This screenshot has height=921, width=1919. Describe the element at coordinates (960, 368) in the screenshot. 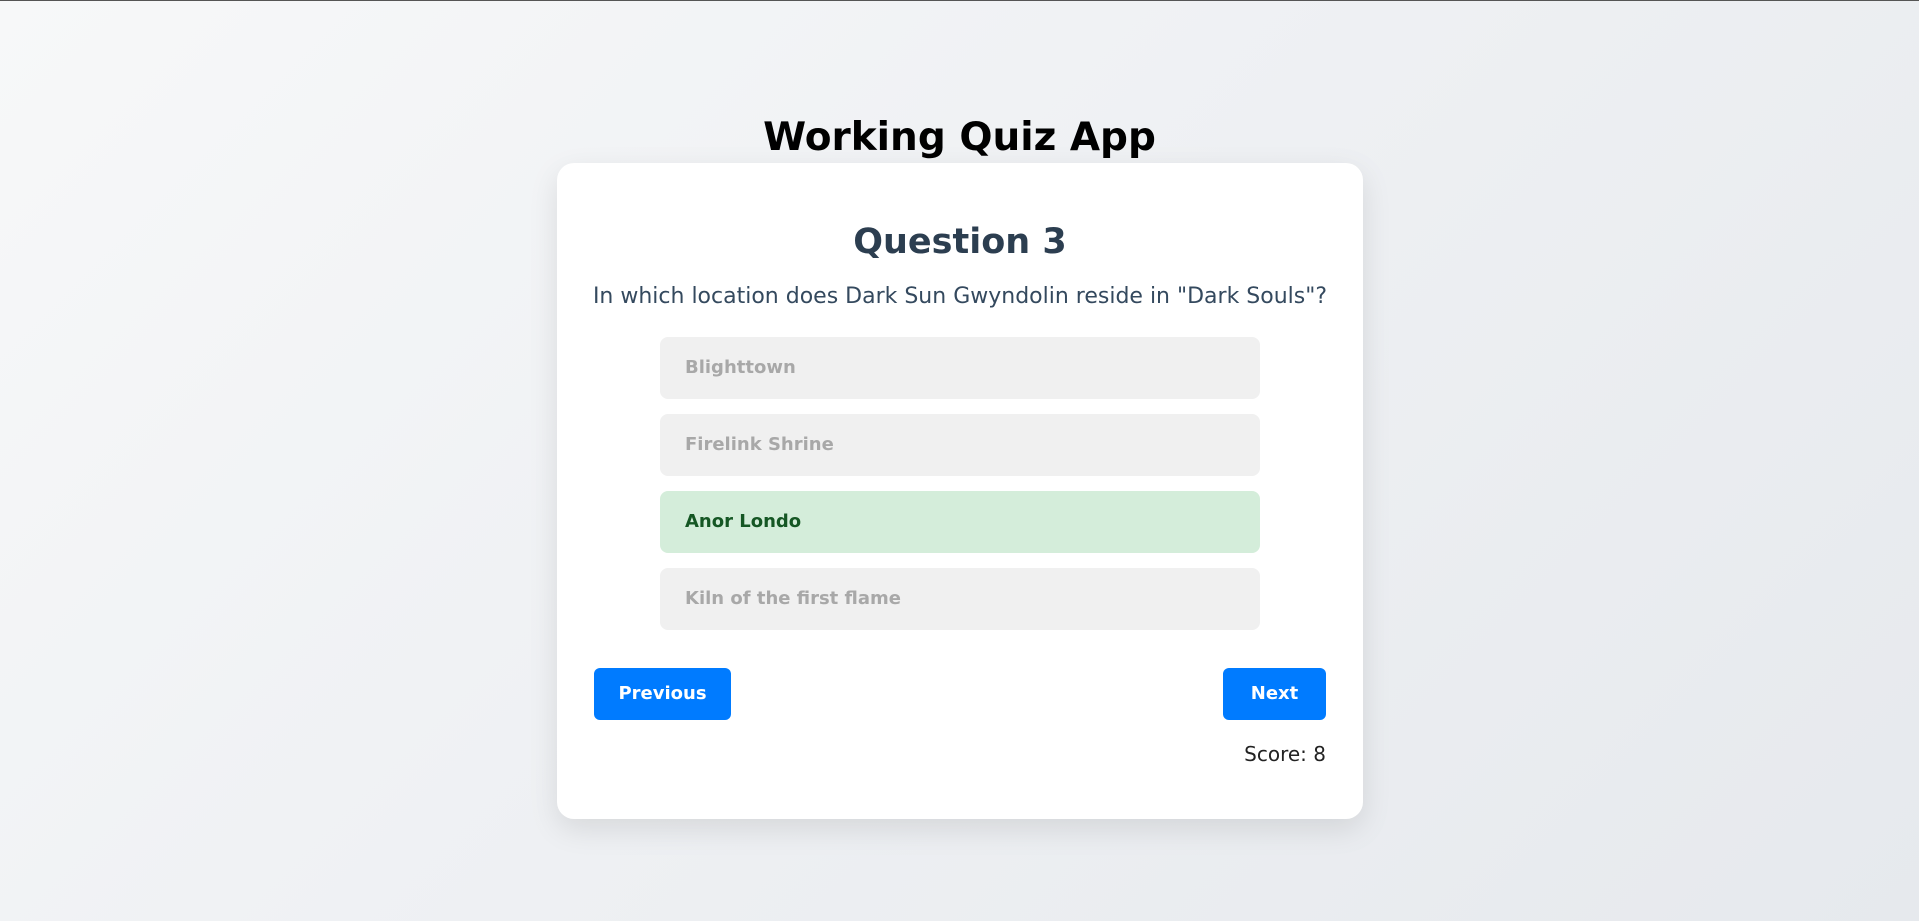

I see `answer-option-blighttown: Blighttown` at that location.